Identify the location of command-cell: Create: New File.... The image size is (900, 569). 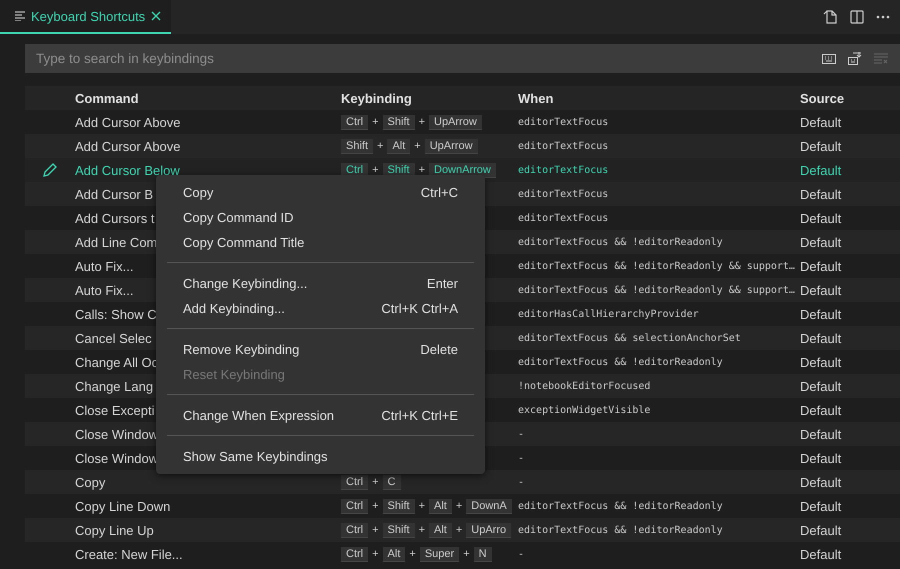
(129, 554).